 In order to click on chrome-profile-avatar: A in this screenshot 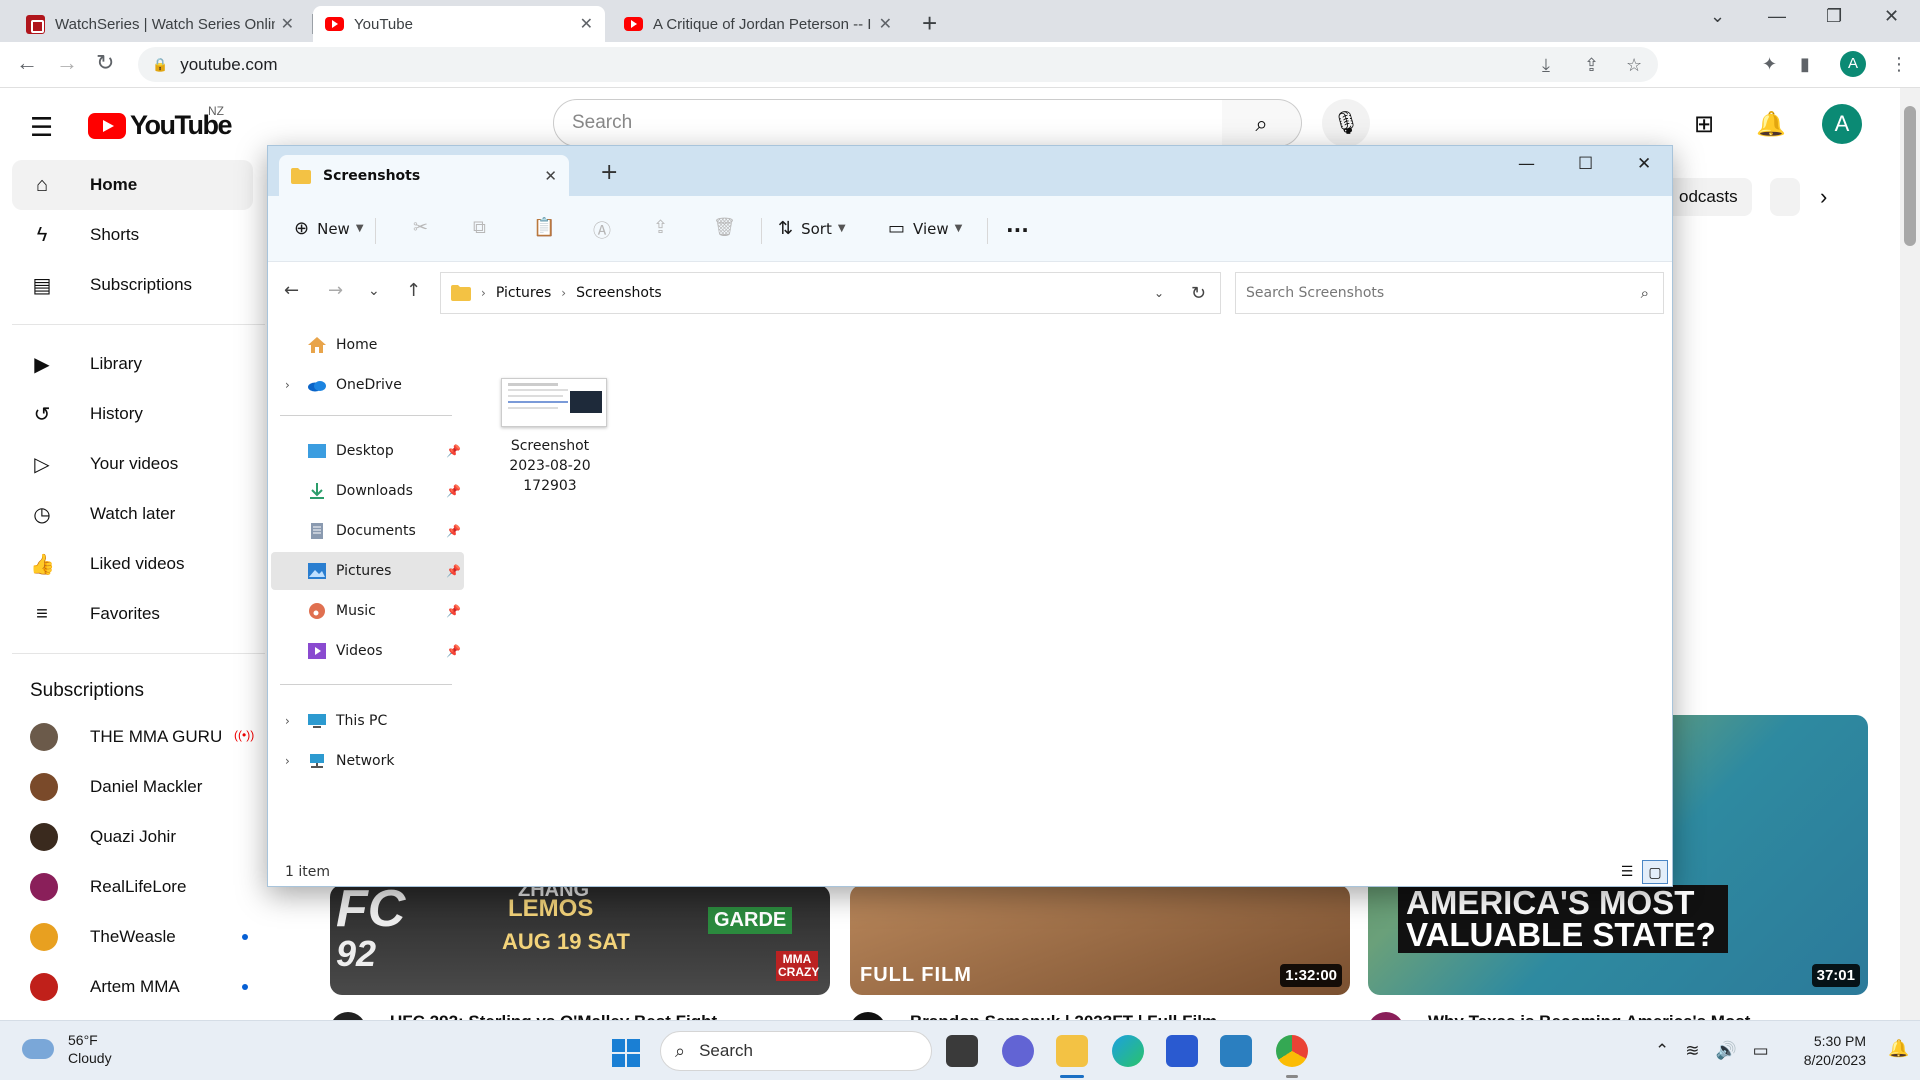, I will do `click(1853, 64)`.